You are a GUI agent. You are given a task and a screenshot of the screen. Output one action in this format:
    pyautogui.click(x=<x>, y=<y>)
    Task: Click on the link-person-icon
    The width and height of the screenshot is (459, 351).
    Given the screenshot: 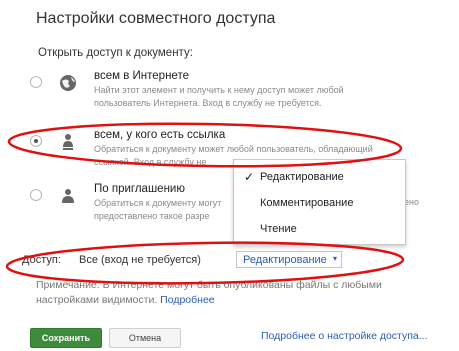 What is the action you would take?
    pyautogui.click(x=68, y=142)
    